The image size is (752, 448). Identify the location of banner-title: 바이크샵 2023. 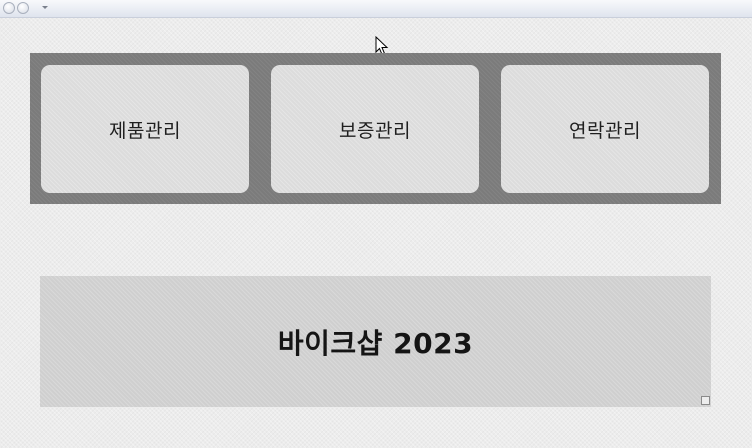
(375, 343).